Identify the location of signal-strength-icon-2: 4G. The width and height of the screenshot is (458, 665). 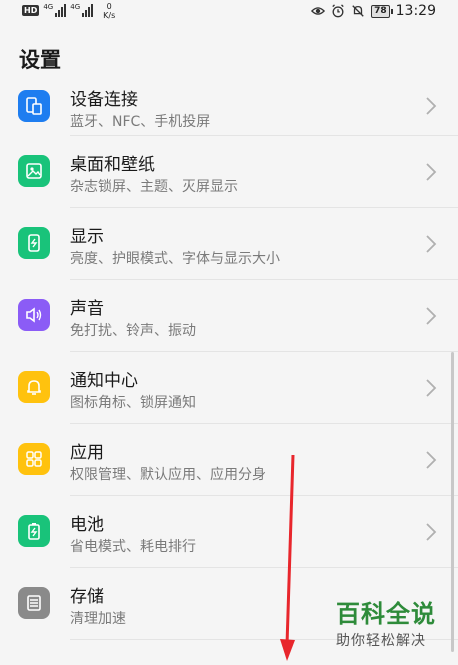
(82, 10).